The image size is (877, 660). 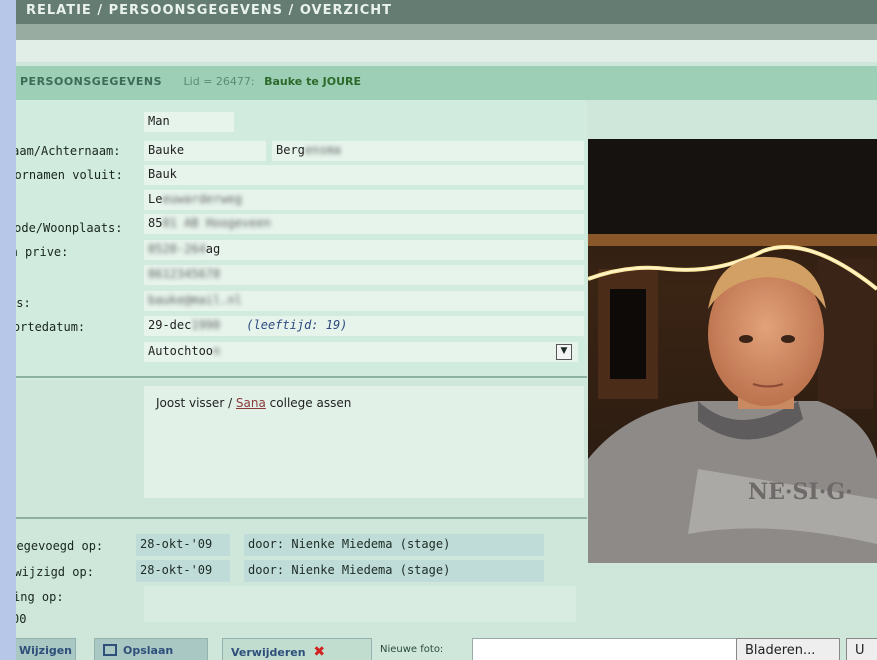 What do you see at coordinates (181, 351) in the screenshot?
I see `origin-value: Autochtoo` at bounding box center [181, 351].